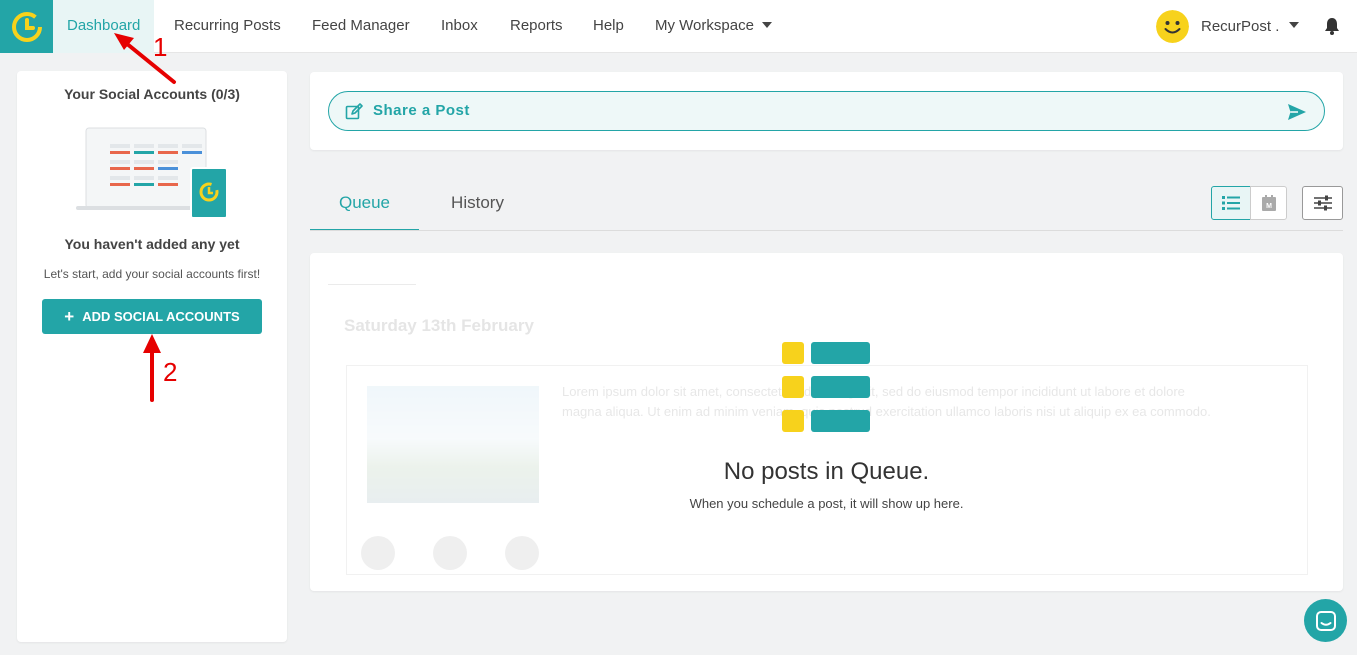  I want to click on smiley-face-icon, so click(1172, 26).